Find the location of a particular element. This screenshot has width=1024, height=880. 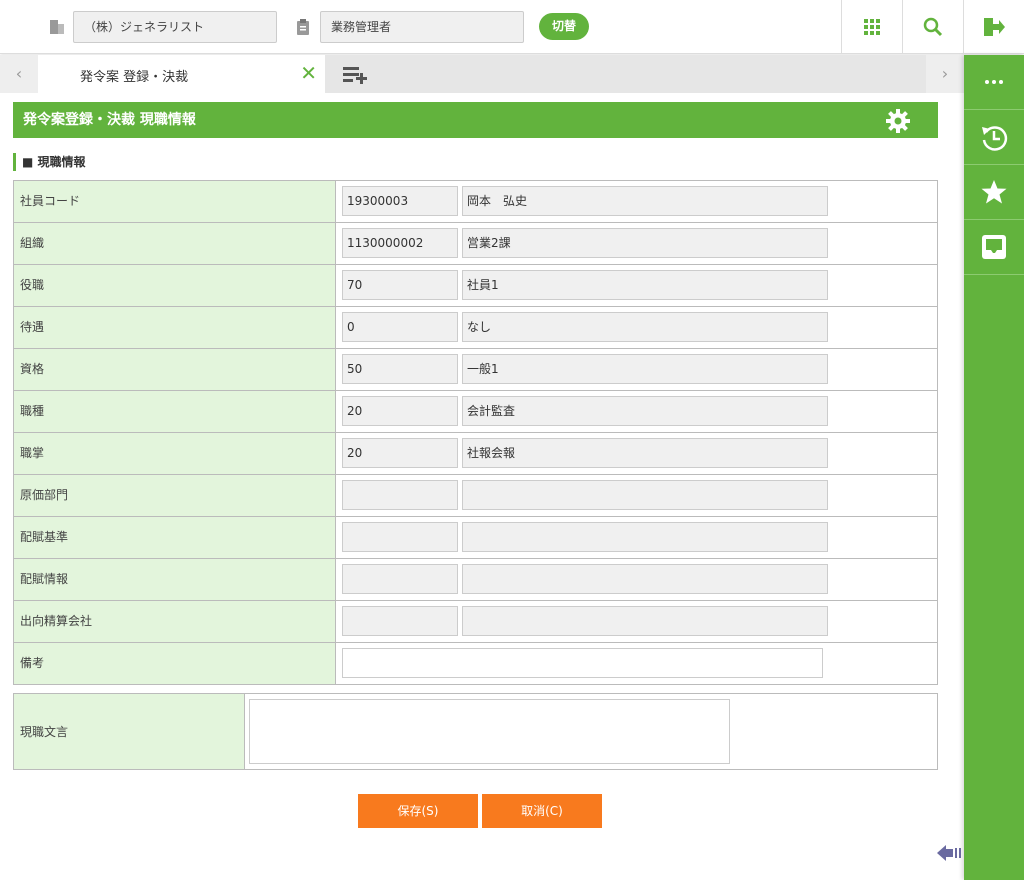

table-row: 配賦情報 is located at coordinates (475, 579).